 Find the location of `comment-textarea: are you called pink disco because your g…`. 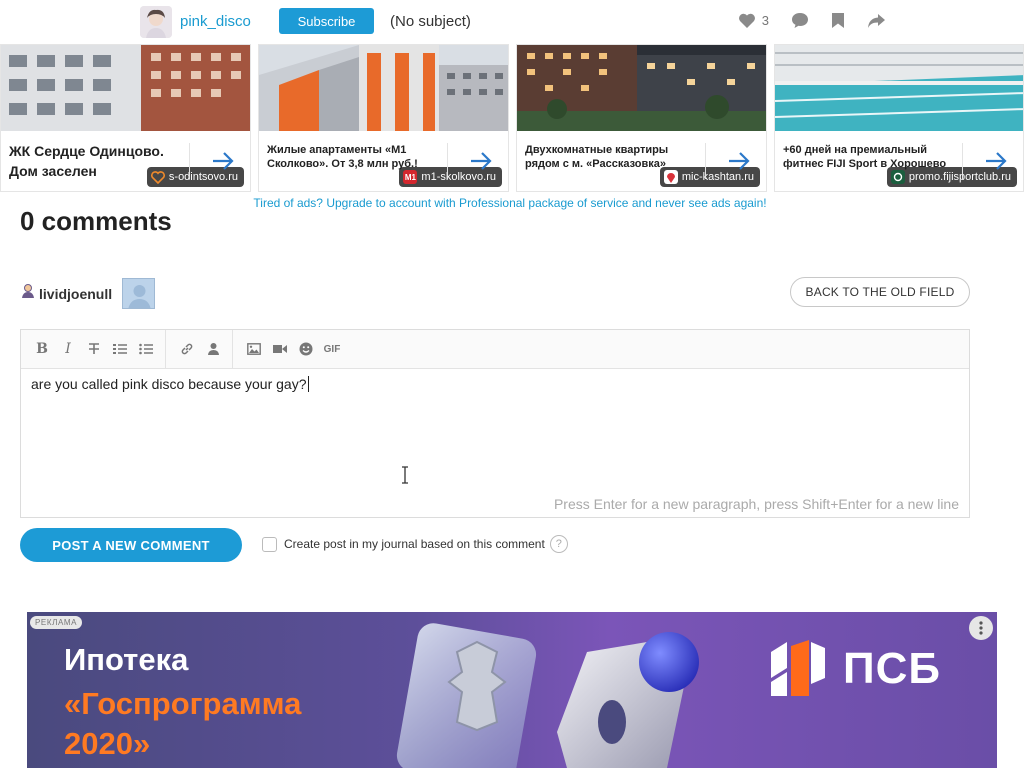

comment-textarea: are you called pink disco because your g… is located at coordinates (170, 384).